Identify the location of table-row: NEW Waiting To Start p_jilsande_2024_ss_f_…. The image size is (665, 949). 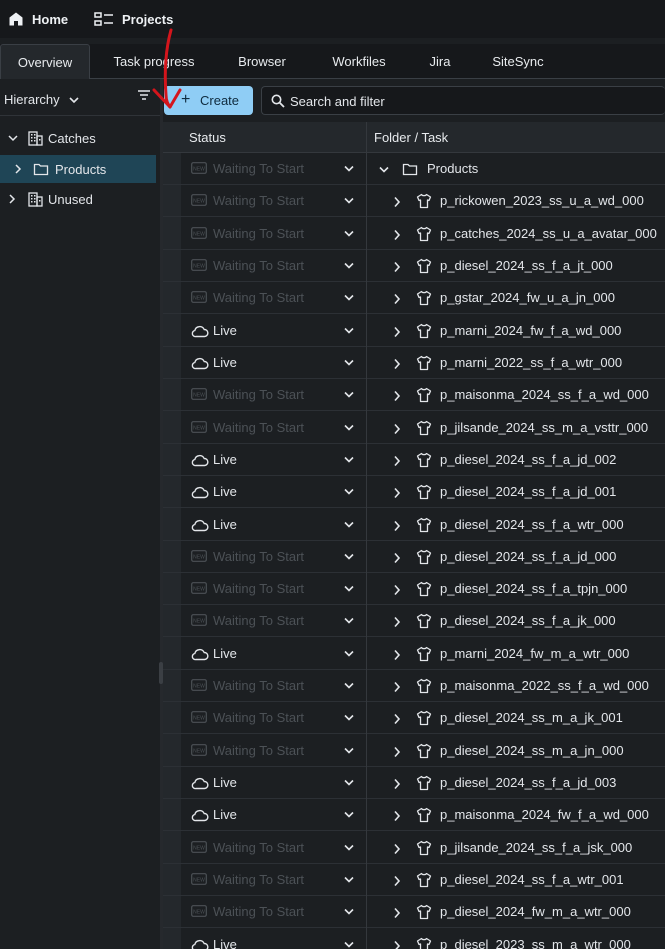
(414, 848).